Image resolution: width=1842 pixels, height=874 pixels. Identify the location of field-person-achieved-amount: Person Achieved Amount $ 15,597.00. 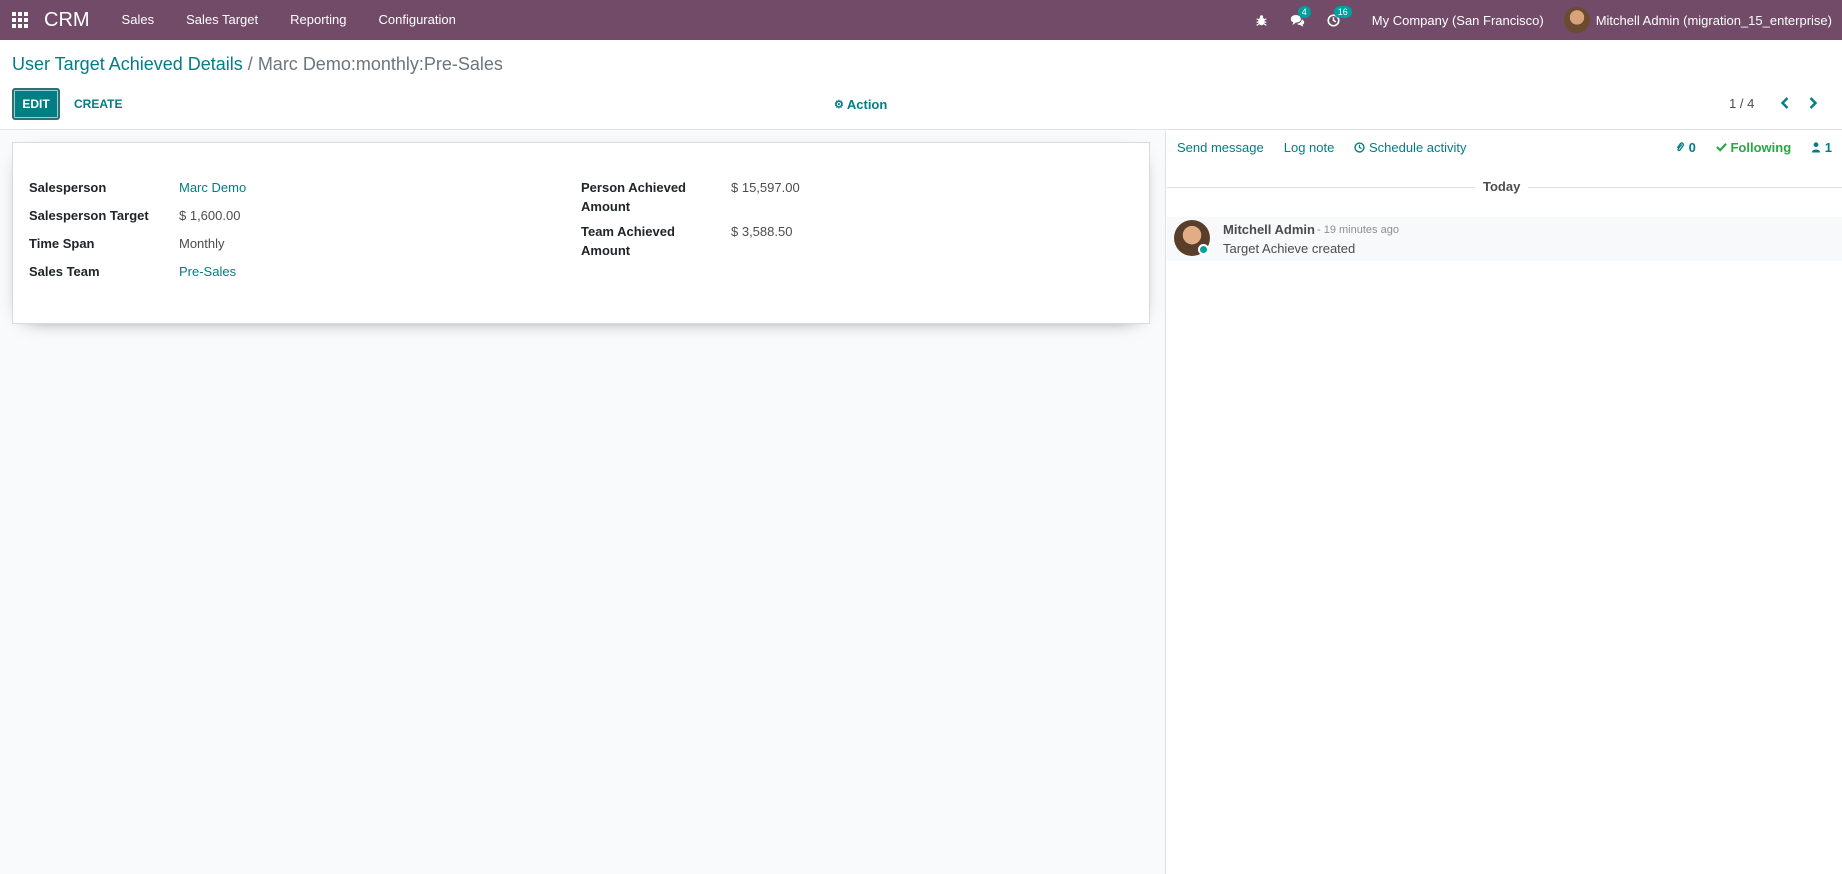
(690, 197).